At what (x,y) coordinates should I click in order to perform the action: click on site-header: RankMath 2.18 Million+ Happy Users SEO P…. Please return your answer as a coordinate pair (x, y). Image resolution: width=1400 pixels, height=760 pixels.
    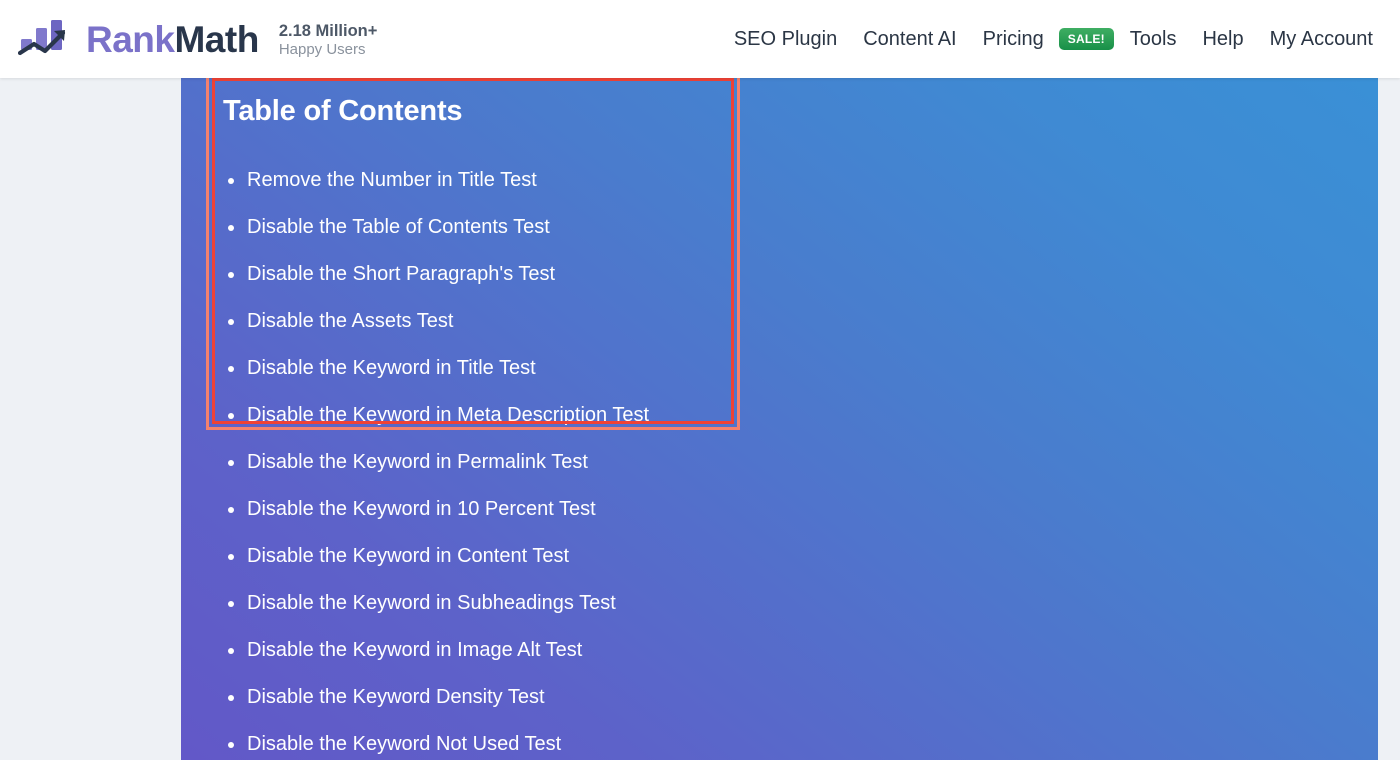
    Looking at the image, I should click on (700, 39).